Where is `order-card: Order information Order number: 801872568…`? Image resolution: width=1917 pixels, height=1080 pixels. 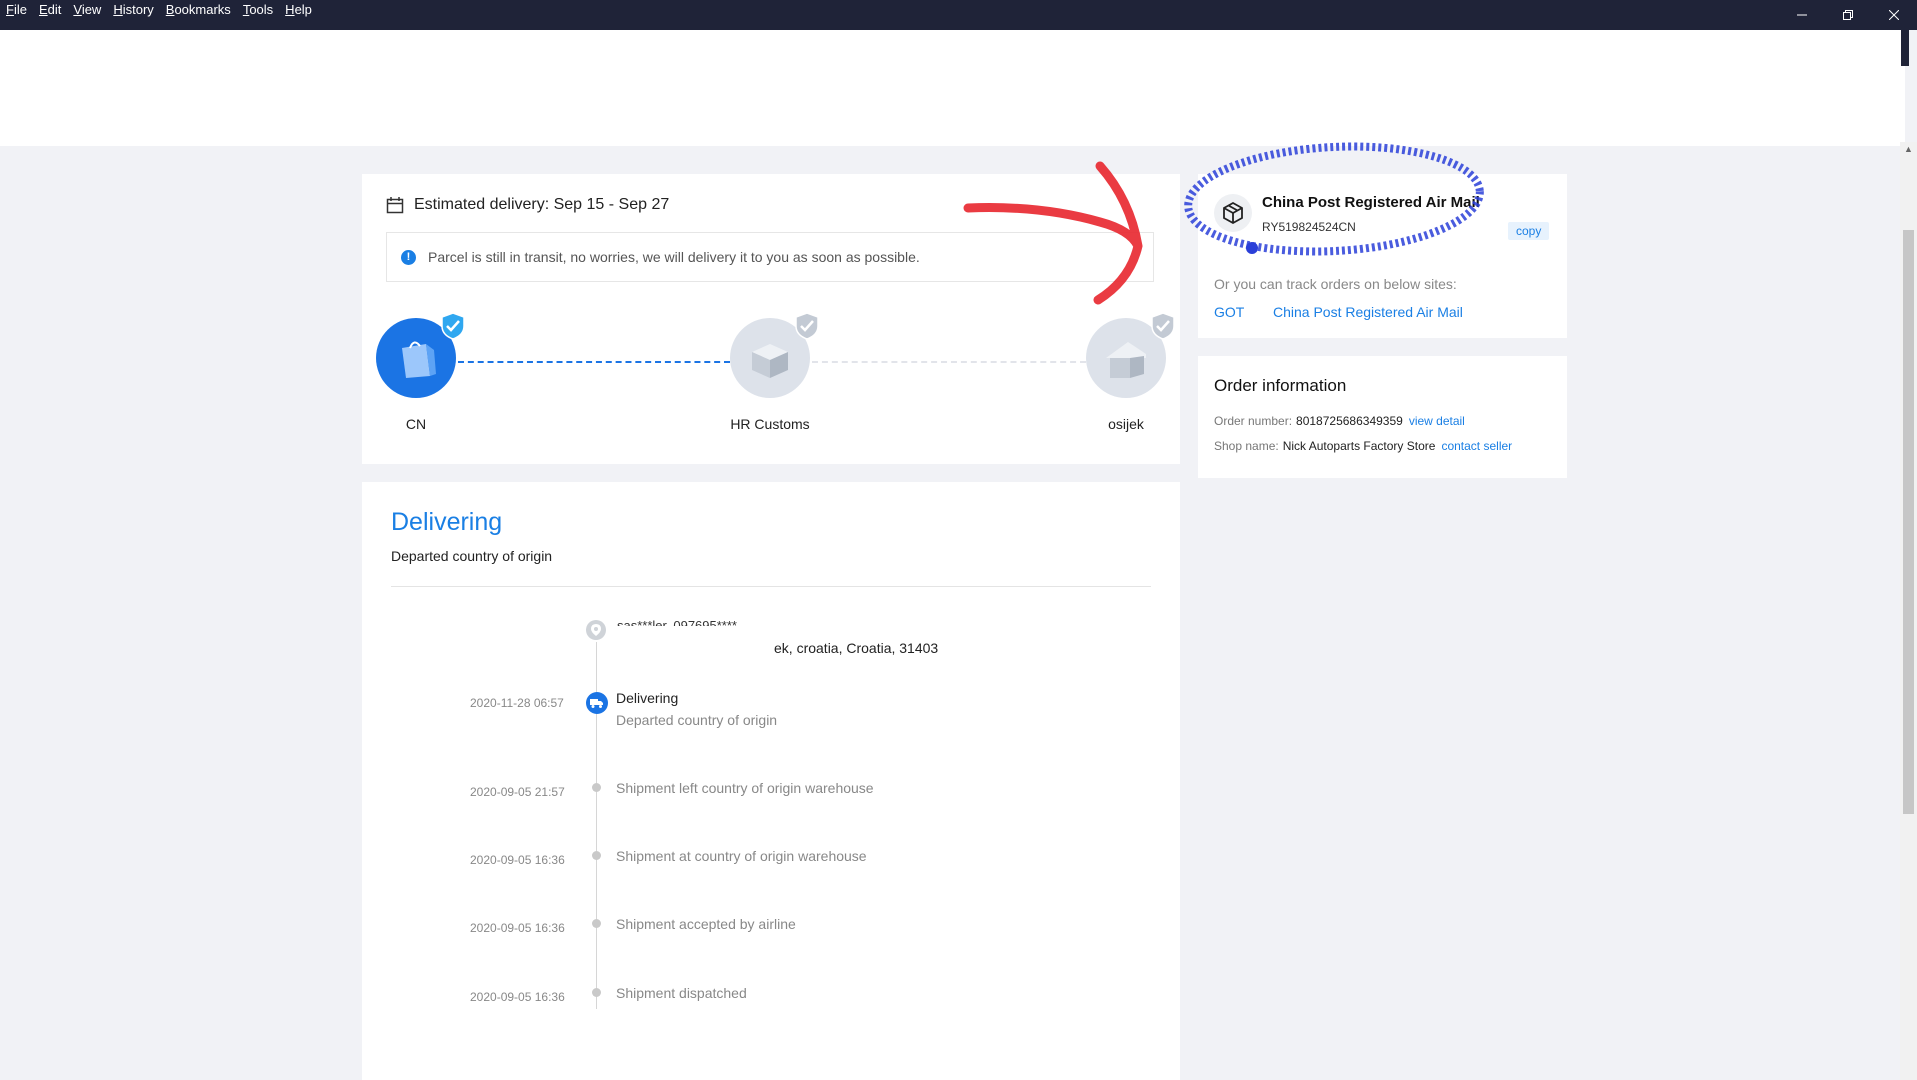
order-card: Order information Order number: 801872568… is located at coordinates (1382, 417).